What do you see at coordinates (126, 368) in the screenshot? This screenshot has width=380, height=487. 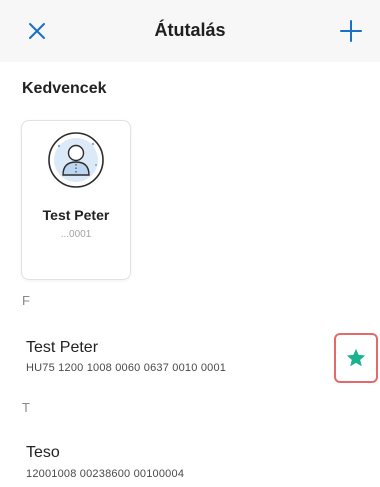 I see `contact-account: HU75 1200 1008 0060 0637 0010 0001` at bounding box center [126, 368].